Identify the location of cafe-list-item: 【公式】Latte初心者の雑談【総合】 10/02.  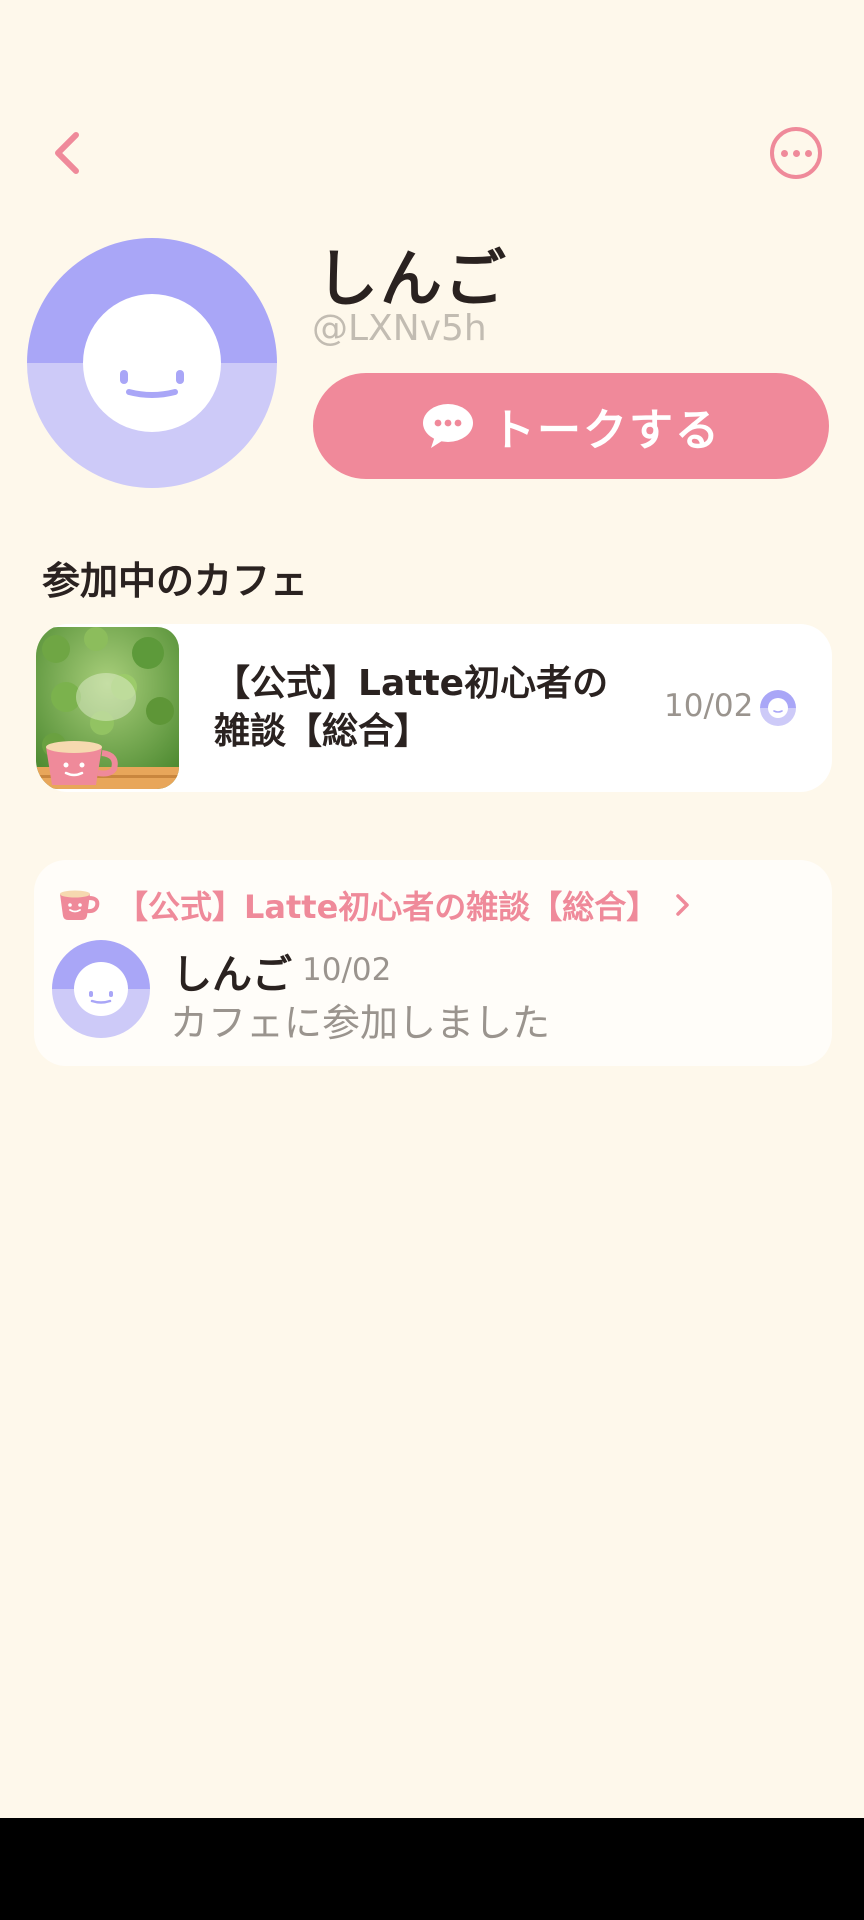
(434, 708).